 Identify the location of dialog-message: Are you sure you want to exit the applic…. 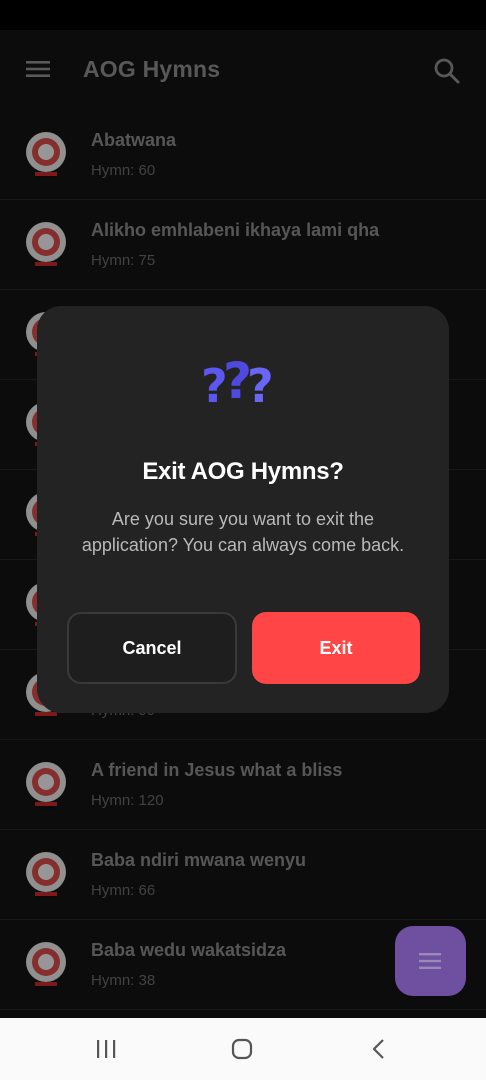
(243, 532).